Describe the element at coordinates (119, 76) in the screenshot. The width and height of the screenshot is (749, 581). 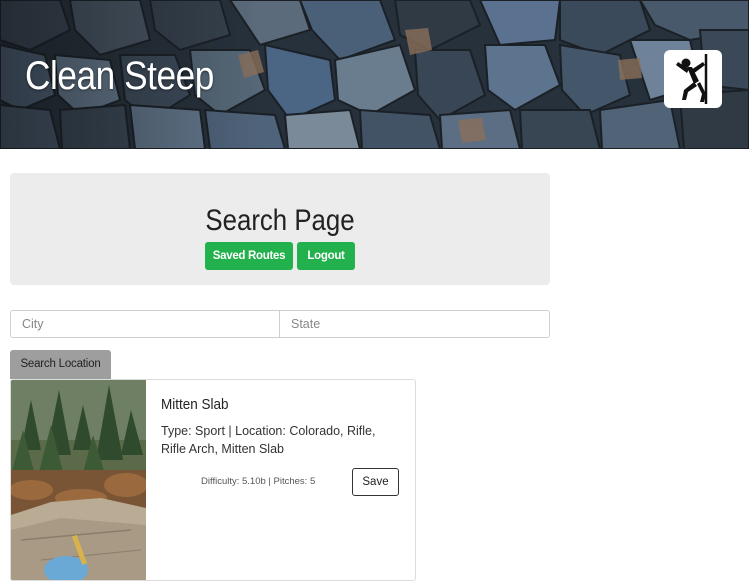
I see `brand-title: Clean Steep` at that location.